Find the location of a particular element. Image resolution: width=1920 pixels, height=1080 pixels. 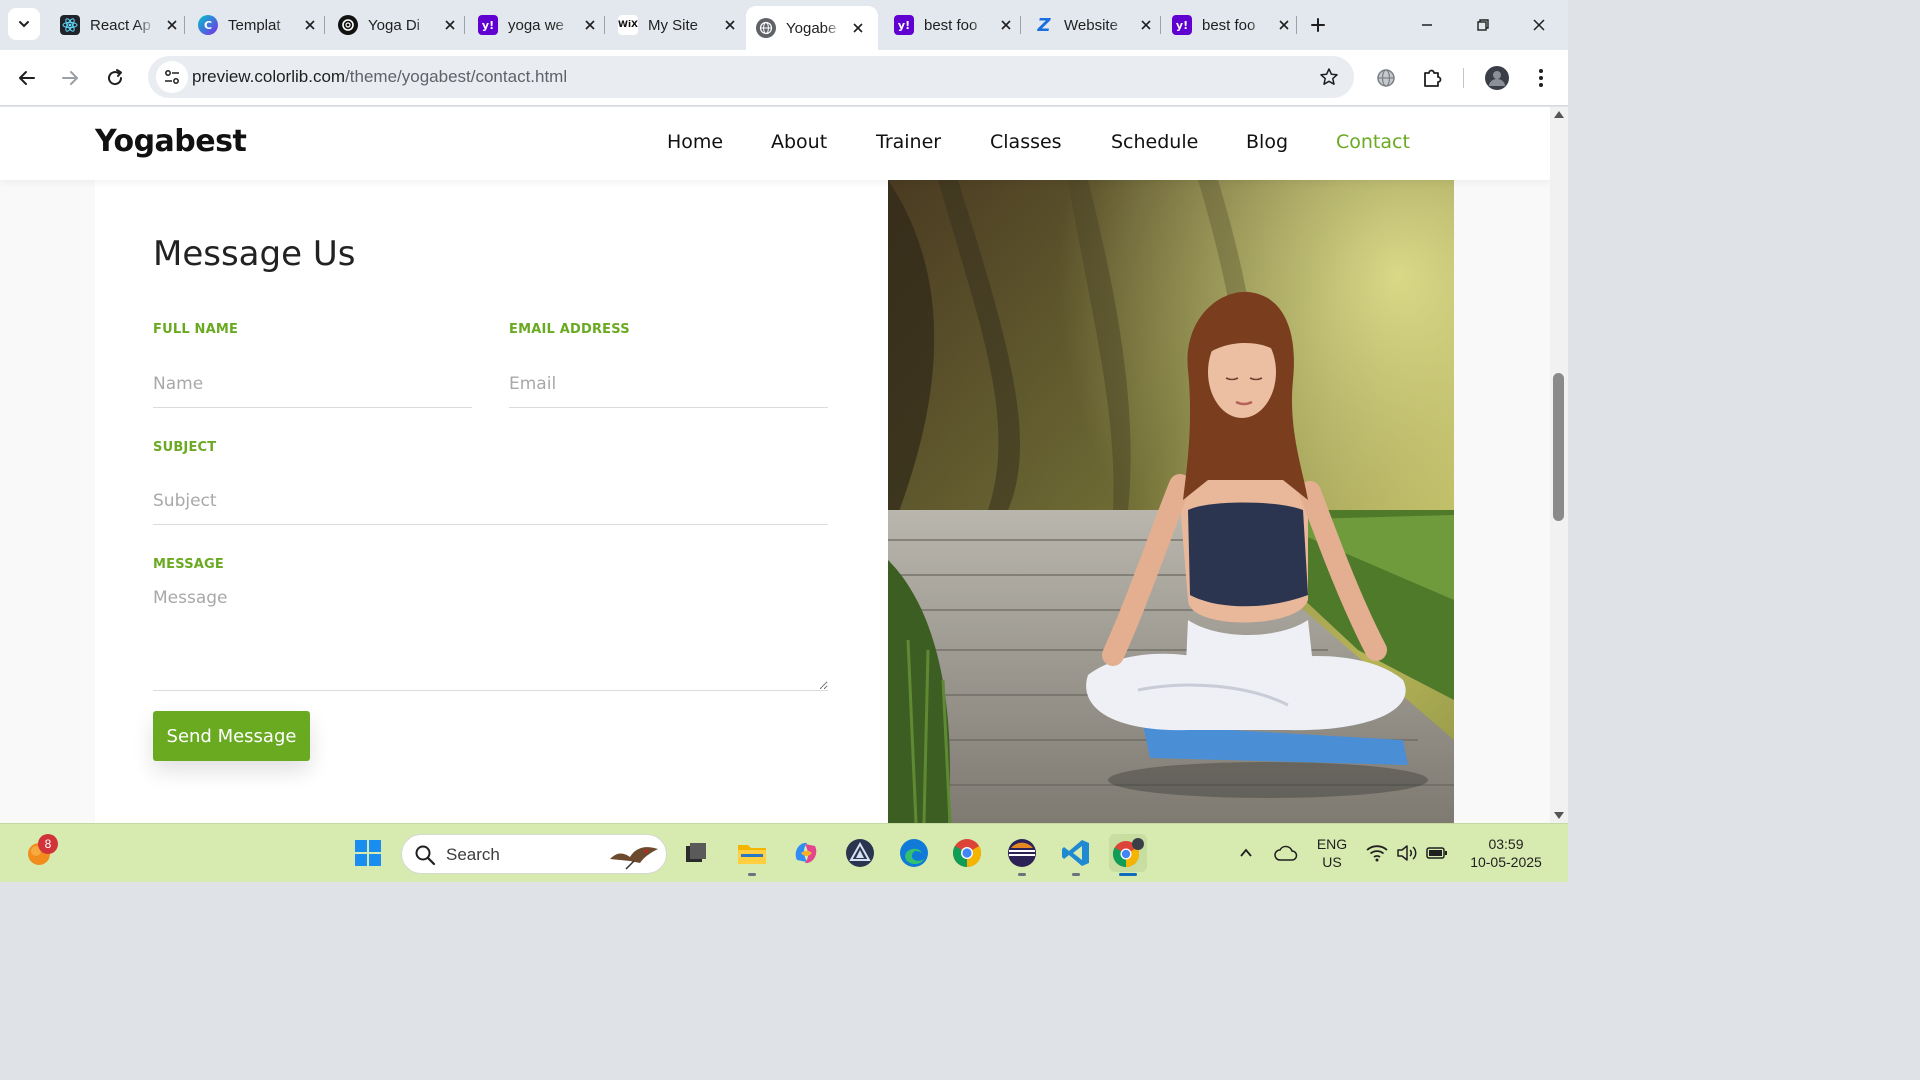

extensions-button is located at coordinates (1432, 78).